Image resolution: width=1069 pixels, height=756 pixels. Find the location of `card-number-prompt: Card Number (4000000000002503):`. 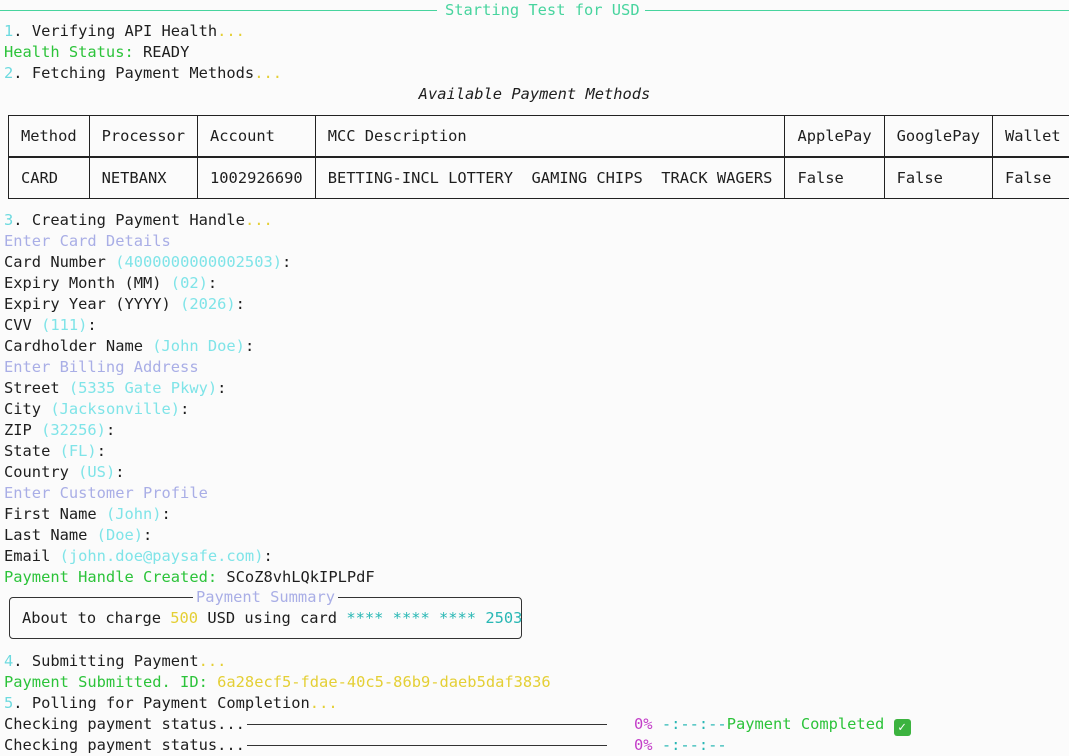

card-number-prompt: Card Number (4000000000002503): is located at coordinates (147, 262).